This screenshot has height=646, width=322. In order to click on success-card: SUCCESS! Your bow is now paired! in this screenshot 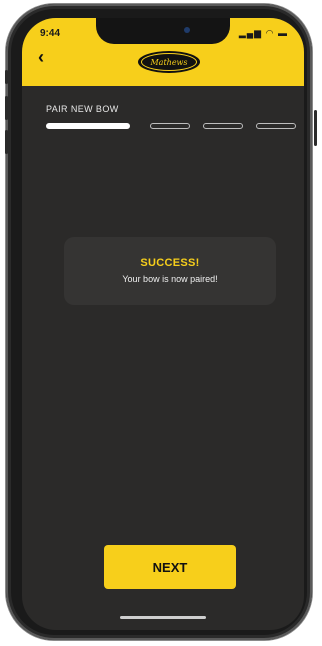, I will do `click(170, 271)`.